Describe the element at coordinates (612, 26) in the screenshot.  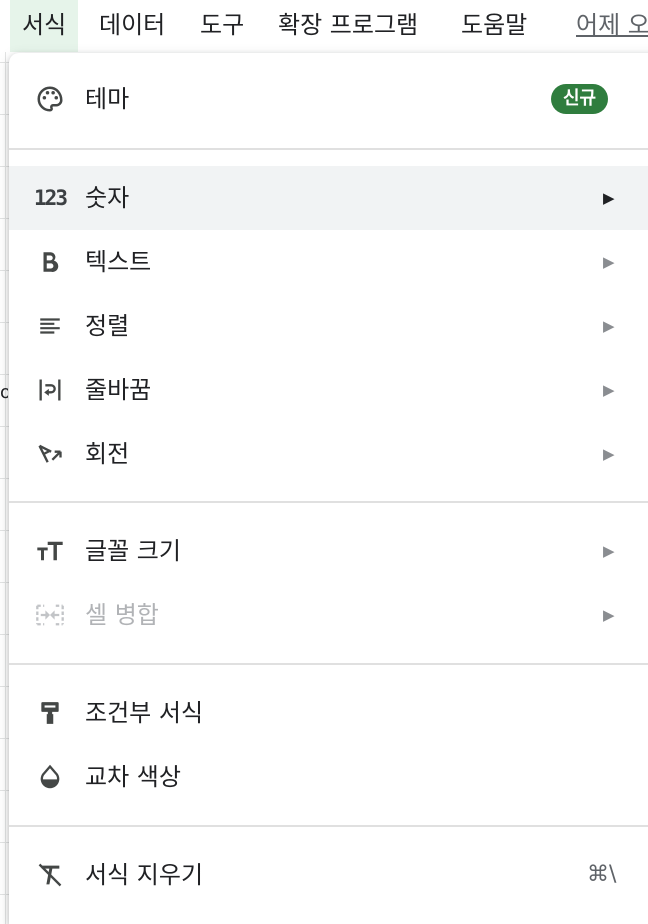
I see `last-edit-link: 어제 오` at that location.